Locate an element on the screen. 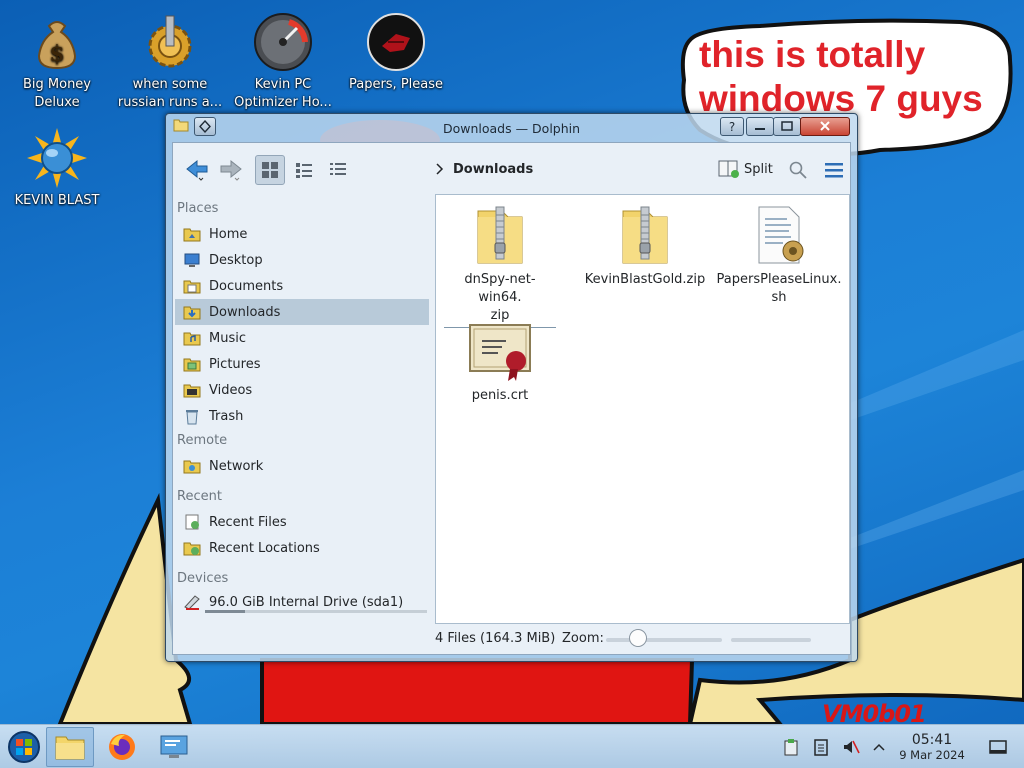 This screenshot has height=768, width=1024. sidebar-item-label: Recent Files is located at coordinates (248, 522).